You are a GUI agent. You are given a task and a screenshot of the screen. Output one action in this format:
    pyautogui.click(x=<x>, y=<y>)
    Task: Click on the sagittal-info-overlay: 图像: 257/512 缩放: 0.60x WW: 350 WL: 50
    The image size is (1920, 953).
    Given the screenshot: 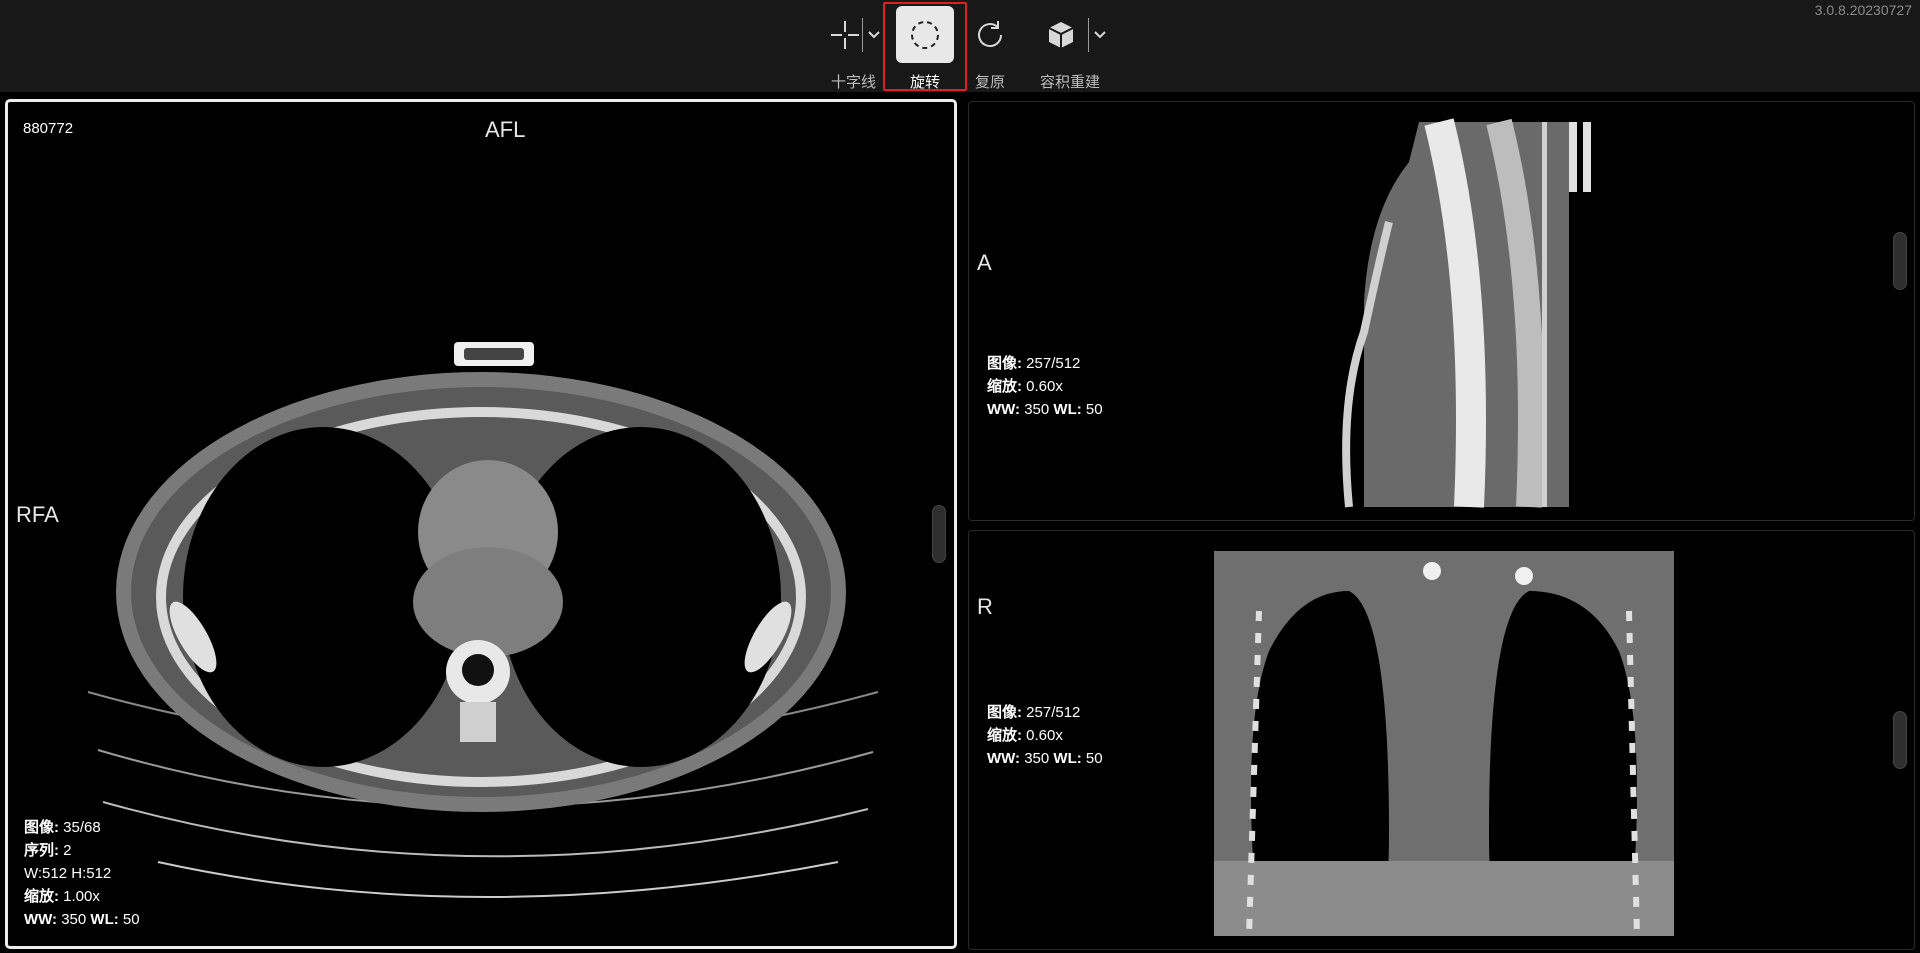 What is the action you would take?
    pyautogui.click(x=1045, y=386)
    